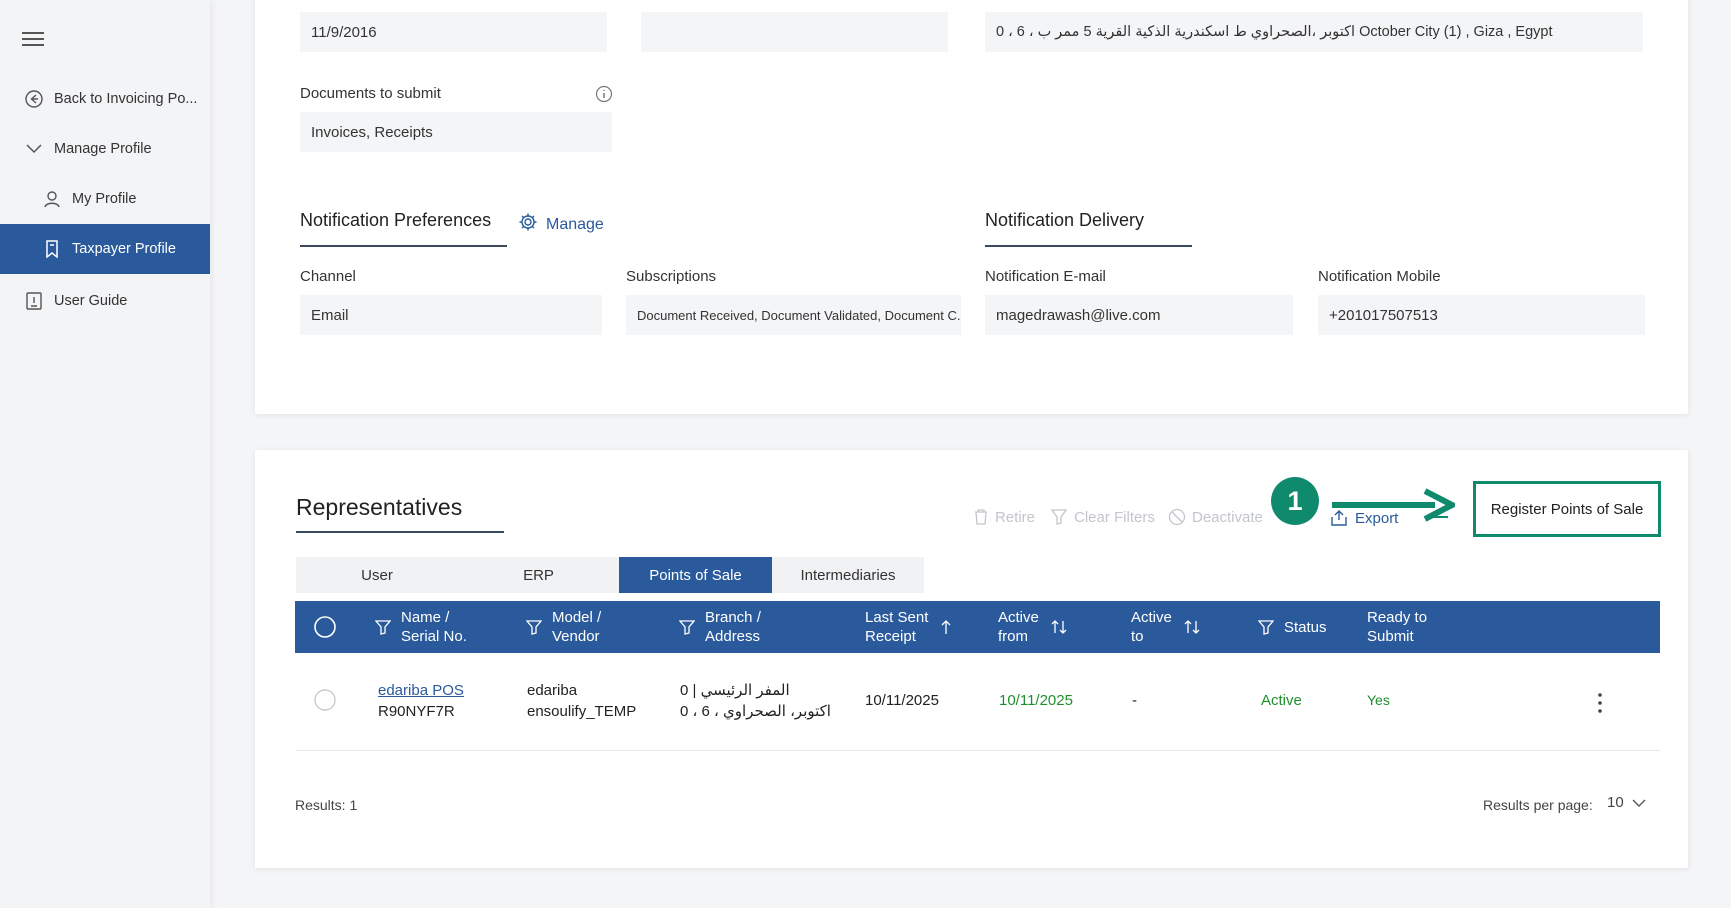  I want to click on cell-active-to: -, so click(1134, 700).